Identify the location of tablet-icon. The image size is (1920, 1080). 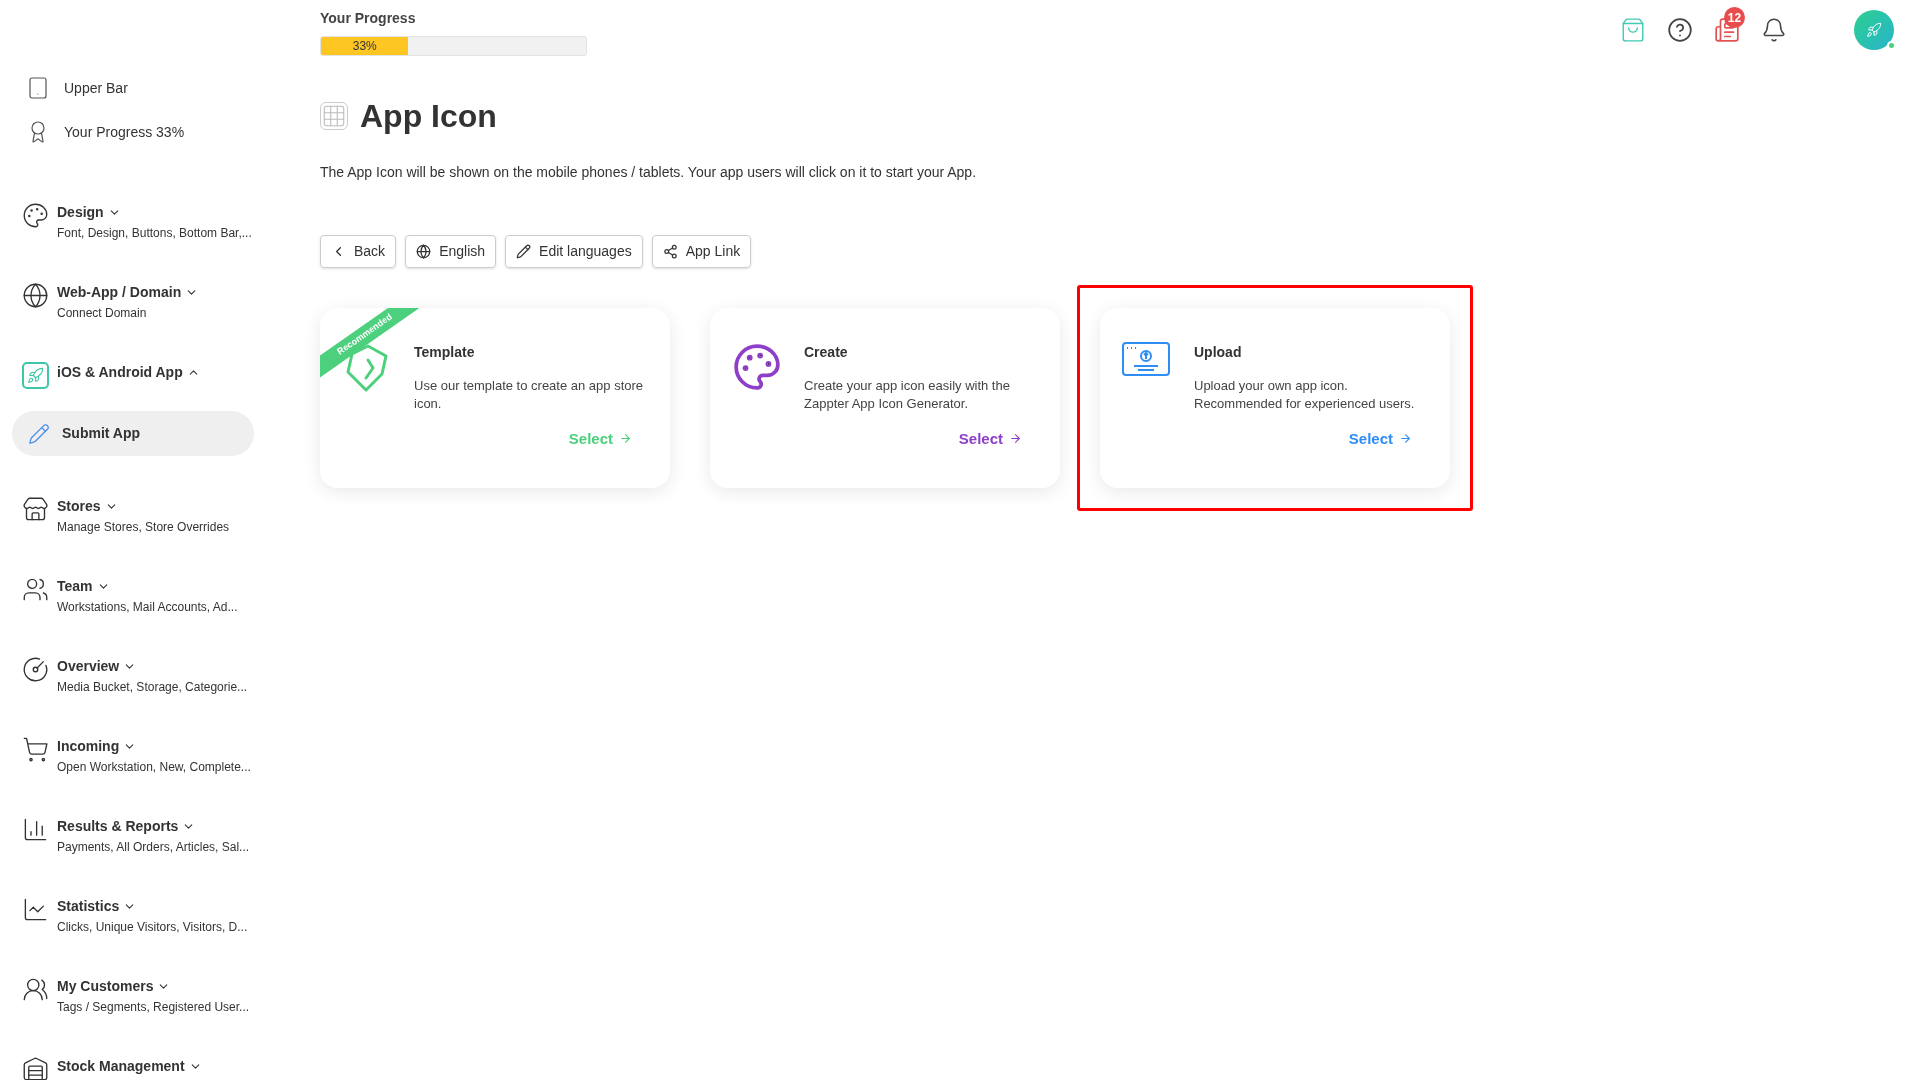
(38, 88).